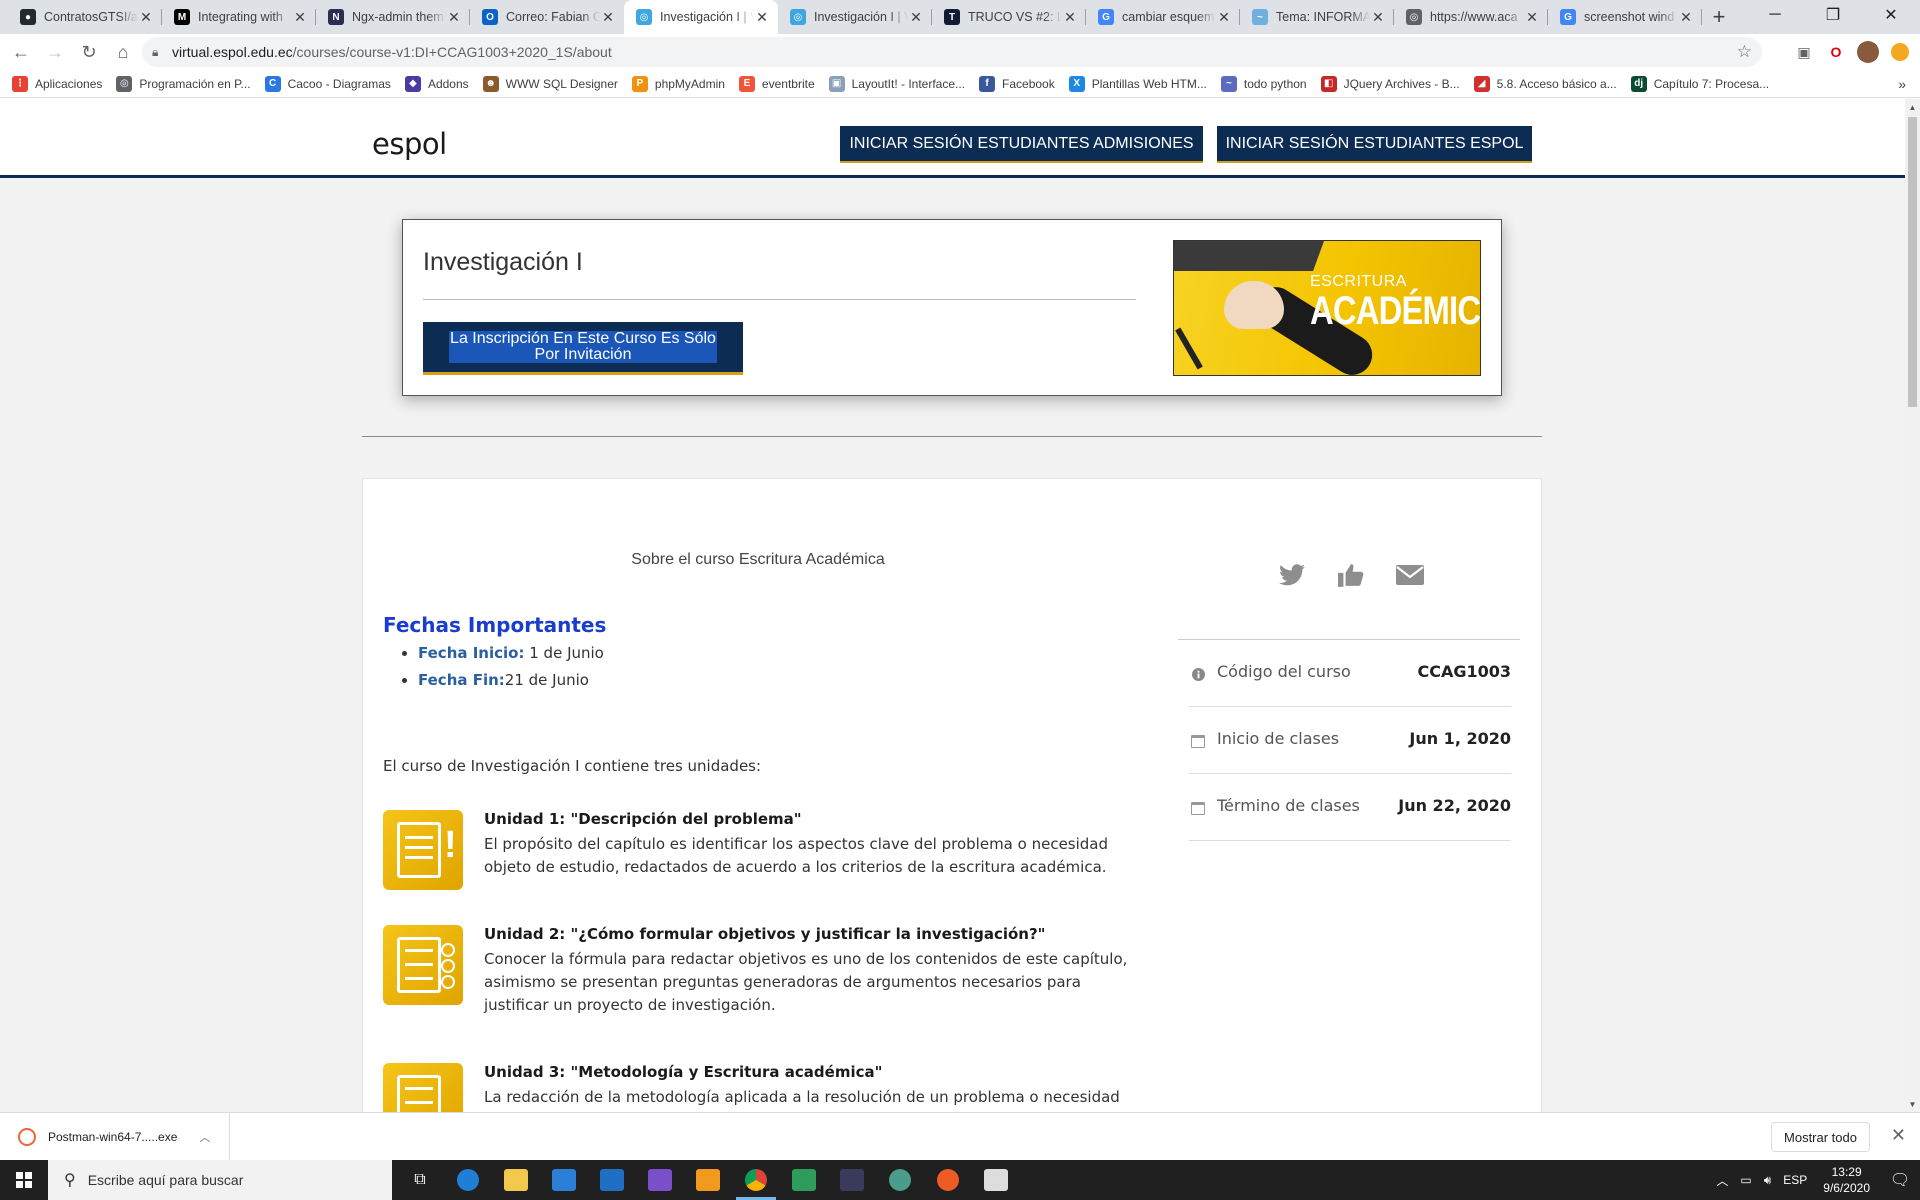 This screenshot has width=1920, height=1200. Describe the element at coordinates (55, 52) in the screenshot. I see `forward-button: →` at that location.